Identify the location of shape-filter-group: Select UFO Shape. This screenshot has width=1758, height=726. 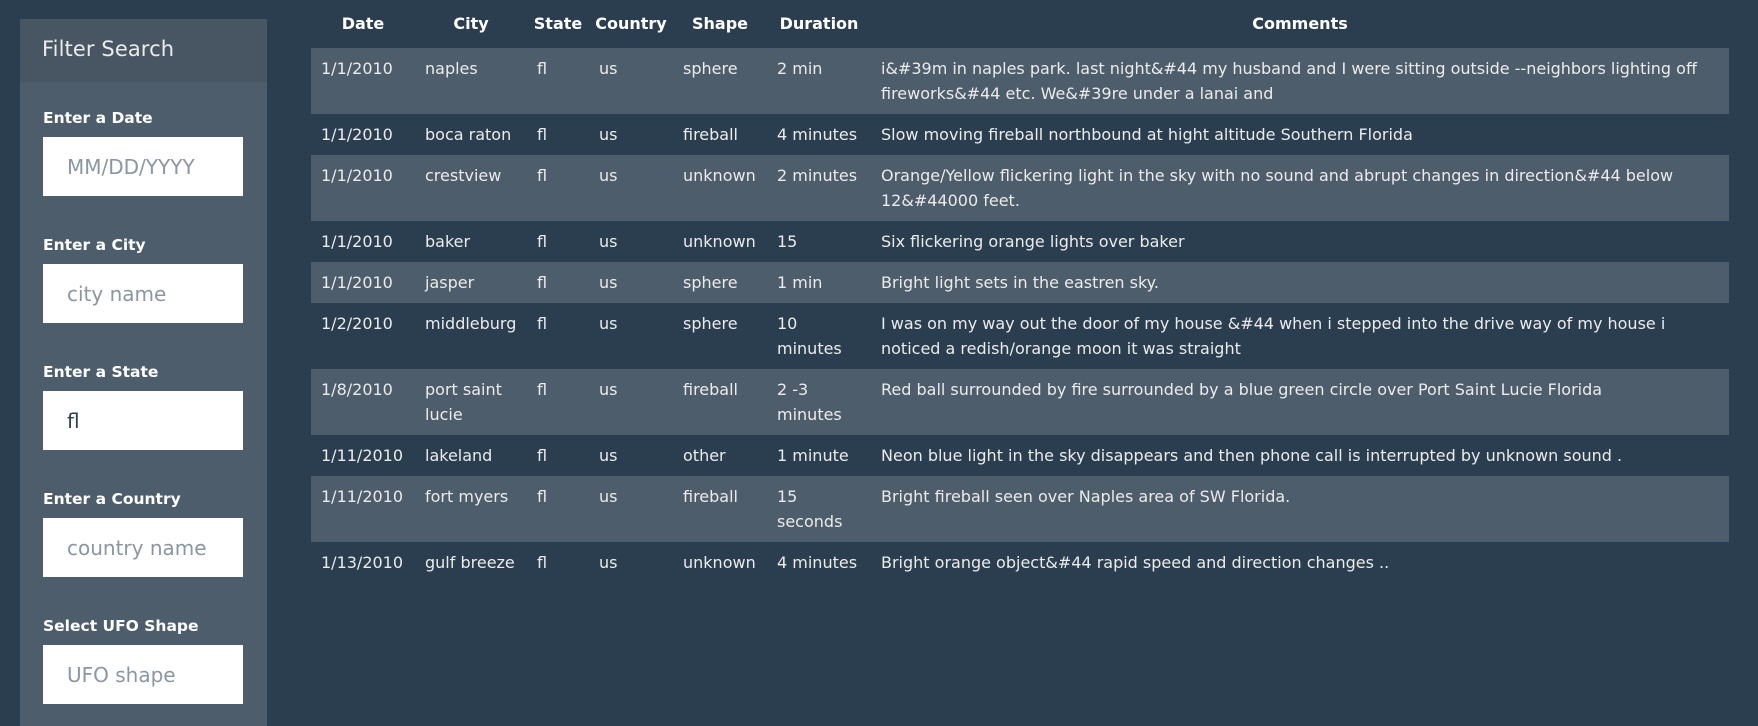
(143, 660).